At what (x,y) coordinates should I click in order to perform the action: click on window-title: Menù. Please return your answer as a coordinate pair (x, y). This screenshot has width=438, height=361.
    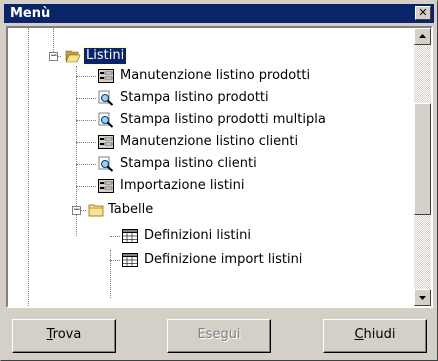
    Looking at the image, I should click on (30, 13).